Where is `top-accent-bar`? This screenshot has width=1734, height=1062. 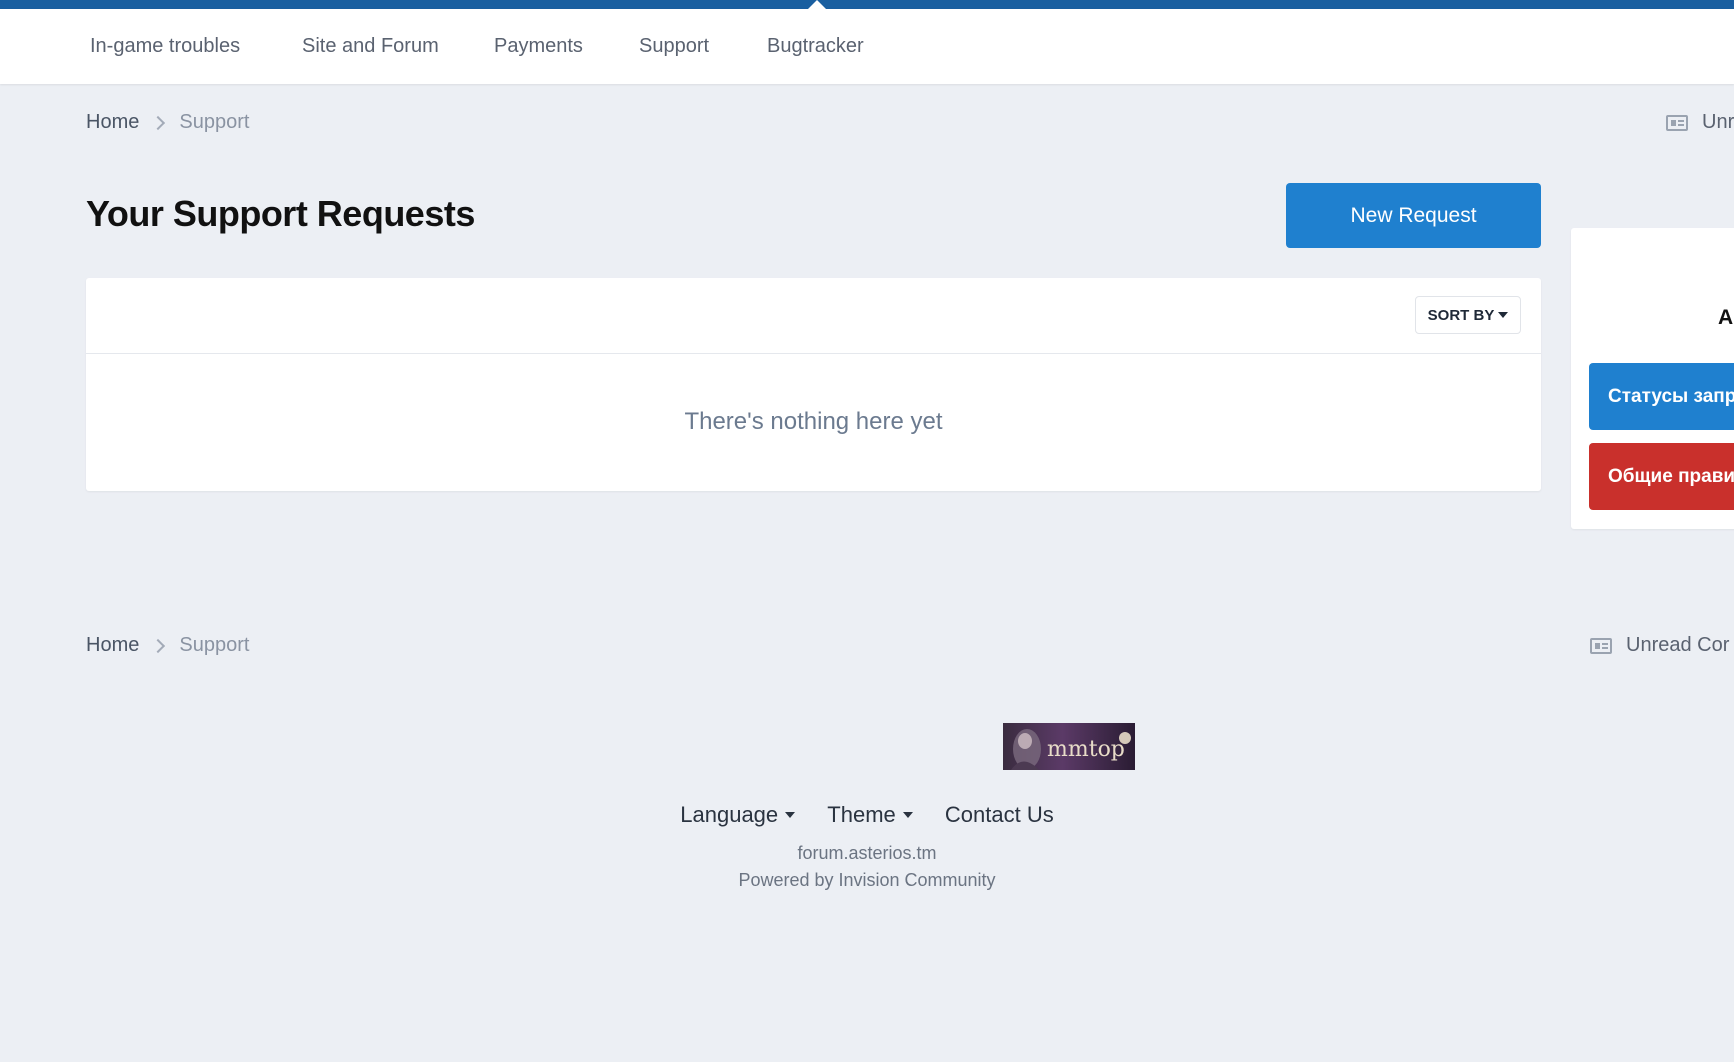
top-accent-bar is located at coordinates (867, 4).